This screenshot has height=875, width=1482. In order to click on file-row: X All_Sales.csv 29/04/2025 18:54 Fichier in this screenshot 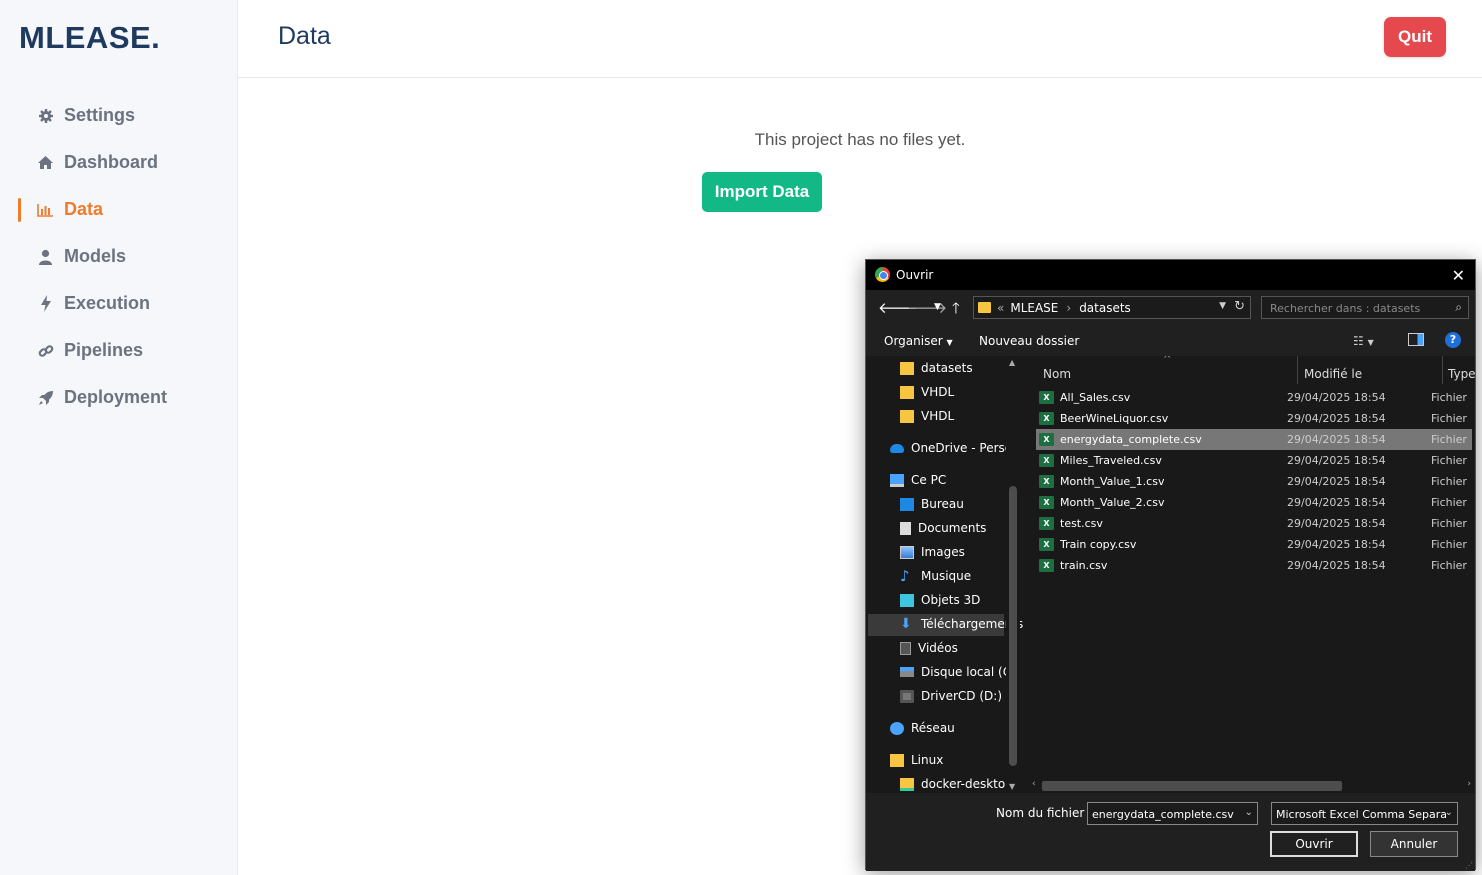, I will do `click(1257, 397)`.